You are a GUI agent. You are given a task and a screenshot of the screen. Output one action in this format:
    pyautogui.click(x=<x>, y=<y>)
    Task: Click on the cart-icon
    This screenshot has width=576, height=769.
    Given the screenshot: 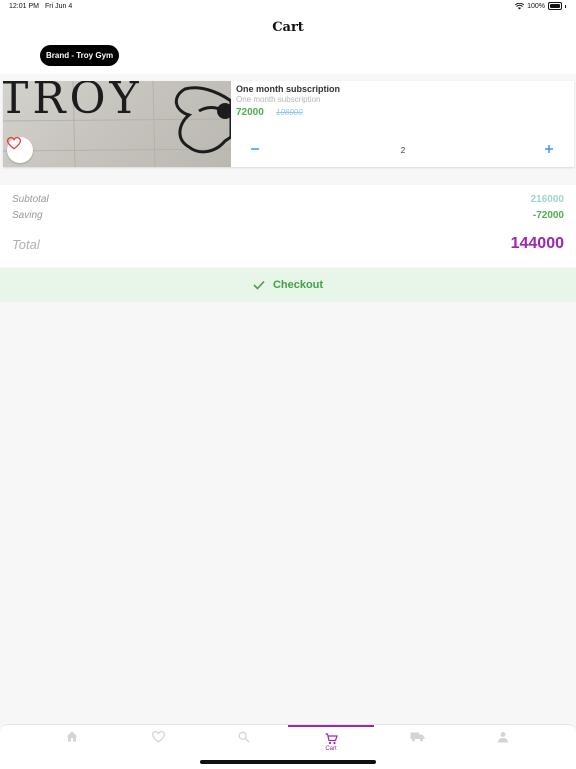 What is the action you would take?
    pyautogui.click(x=331, y=739)
    